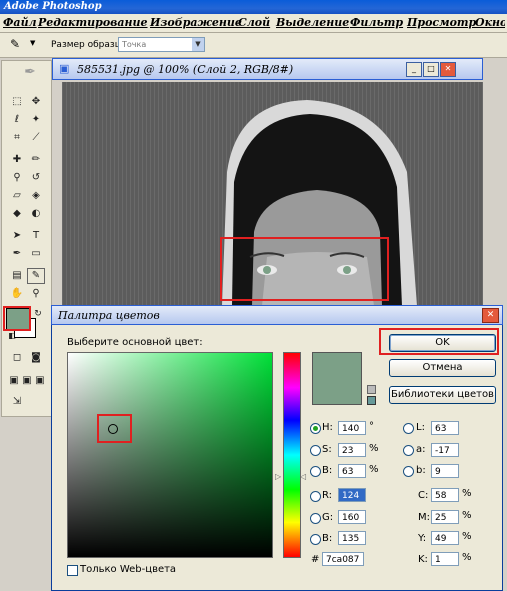 This screenshot has width=507, height=591. What do you see at coordinates (32, 43) in the screenshot?
I see `tool-preset-arrow-icon: ▼` at bounding box center [32, 43].